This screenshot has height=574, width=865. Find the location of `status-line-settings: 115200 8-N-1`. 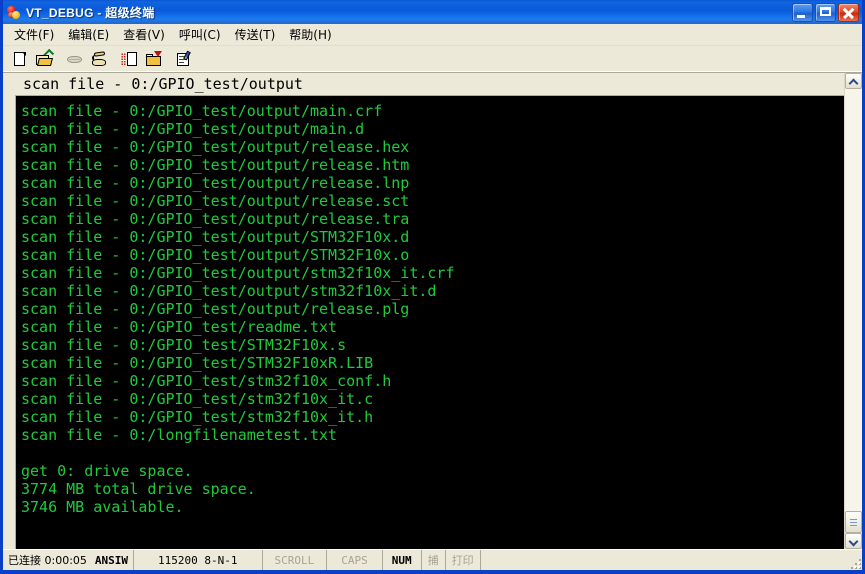

status-line-settings: 115200 8-N-1 is located at coordinates (198, 560).